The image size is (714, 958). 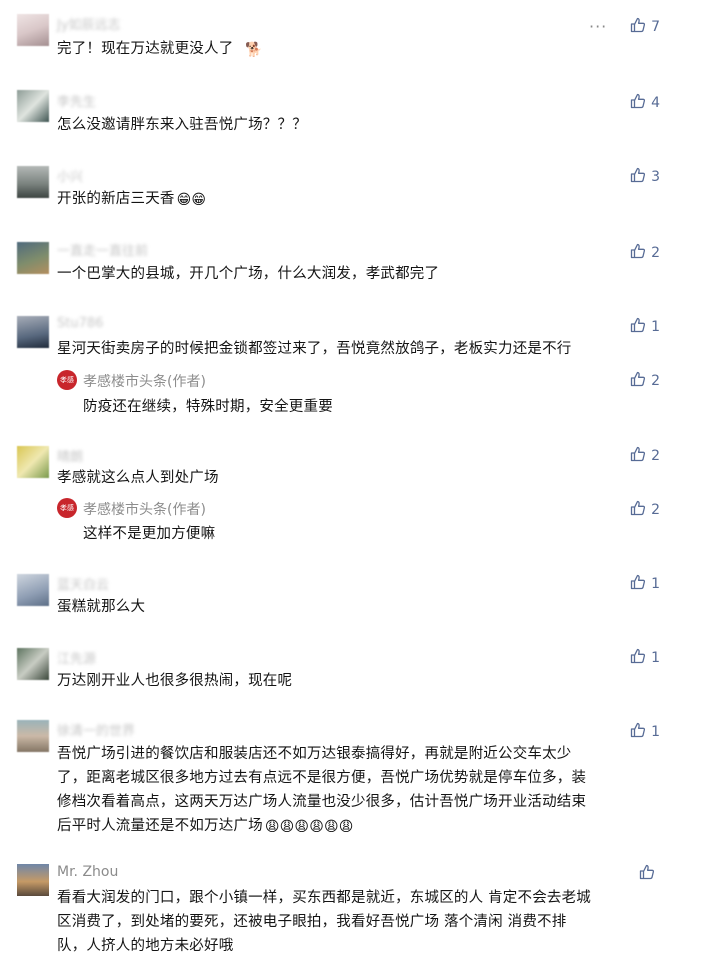 What do you see at coordinates (87, 872) in the screenshot?
I see `commenter-name: Mr. Zhou` at bounding box center [87, 872].